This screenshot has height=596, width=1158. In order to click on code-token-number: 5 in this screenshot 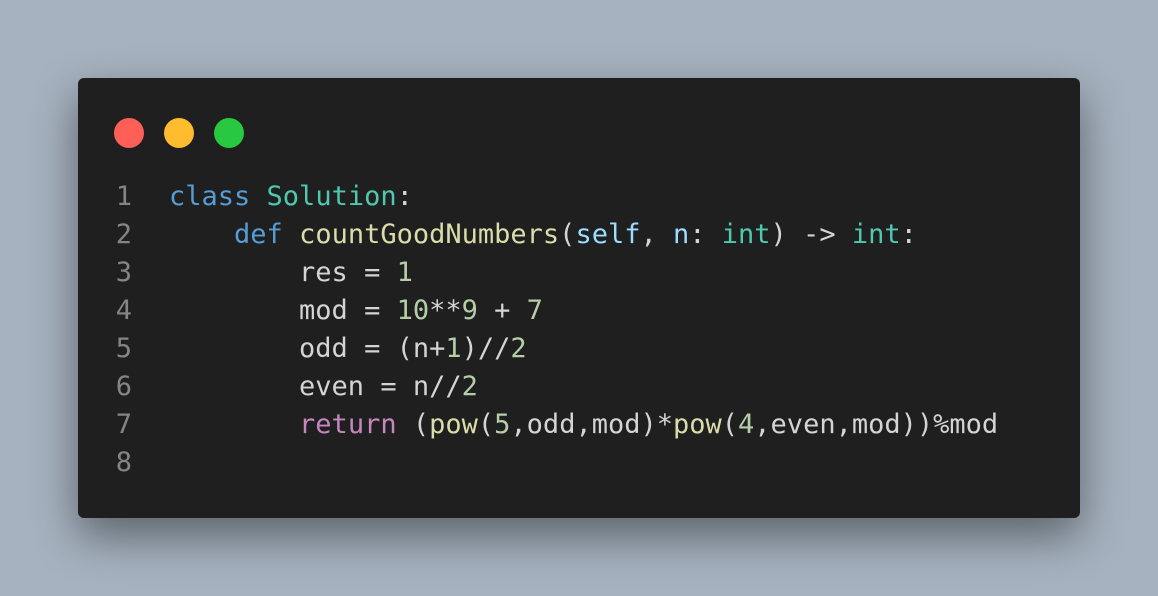, I will do `click(502, 424)`.